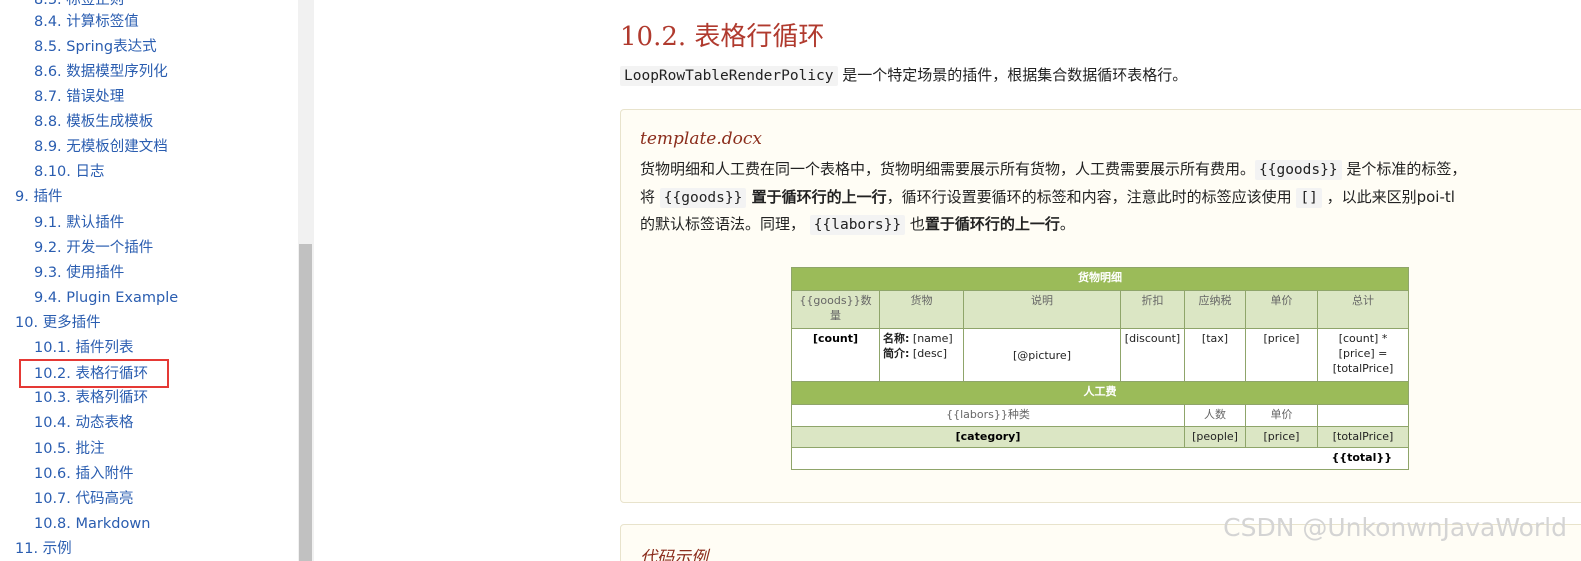 This screenshot has height=561, width=1581. What do you see at coordinates (1100, 279) in the screenshot?
I see `section-header-goods: 货物明细` at bounding box center [1100, 279].